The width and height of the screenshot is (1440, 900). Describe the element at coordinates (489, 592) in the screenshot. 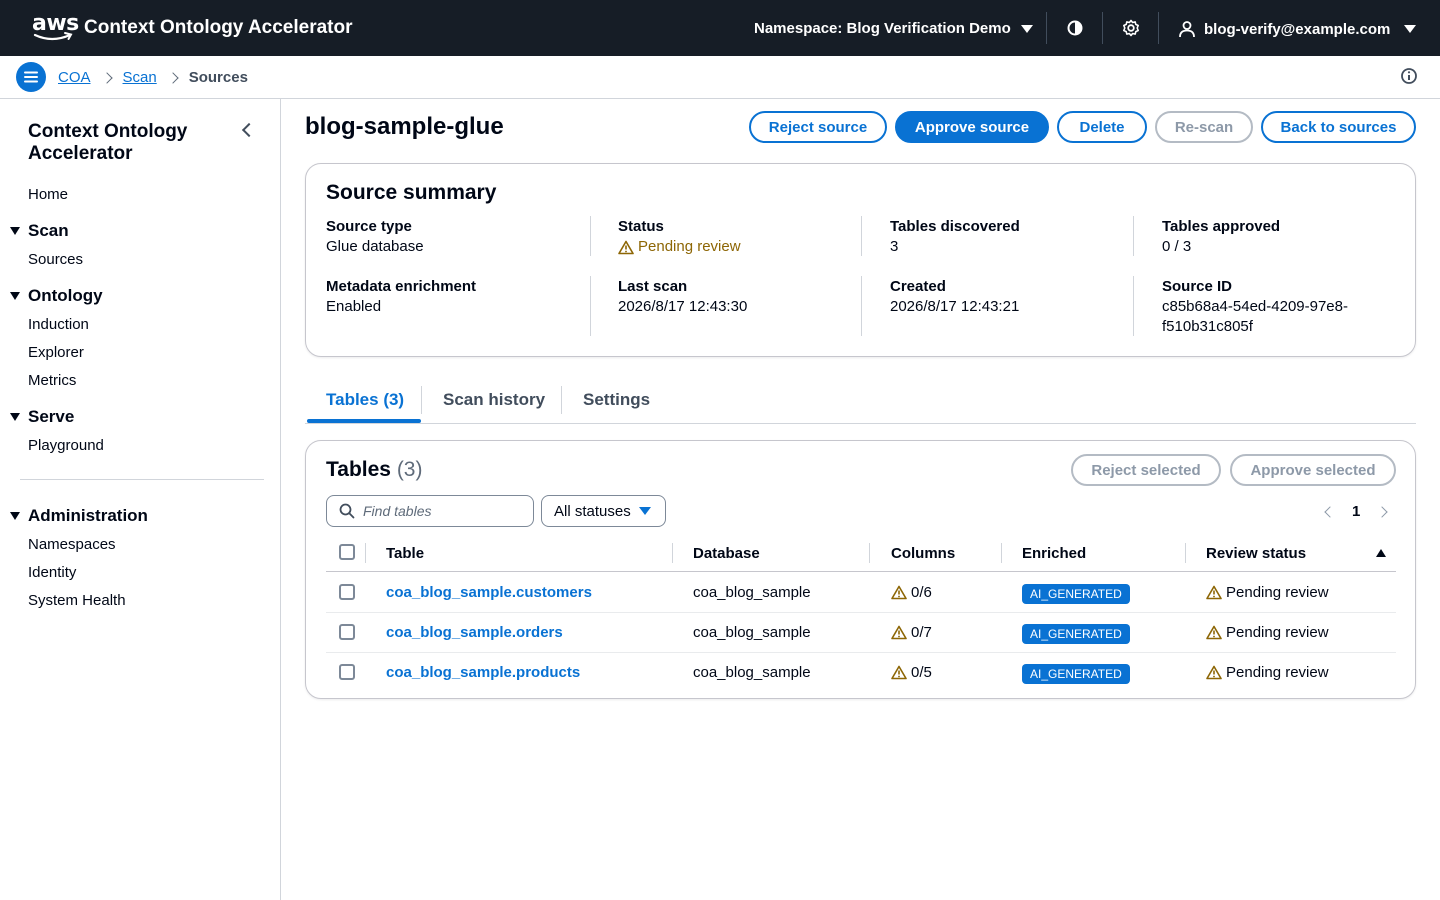

I see `table-link: coa_blog_sample.customers` at that location.